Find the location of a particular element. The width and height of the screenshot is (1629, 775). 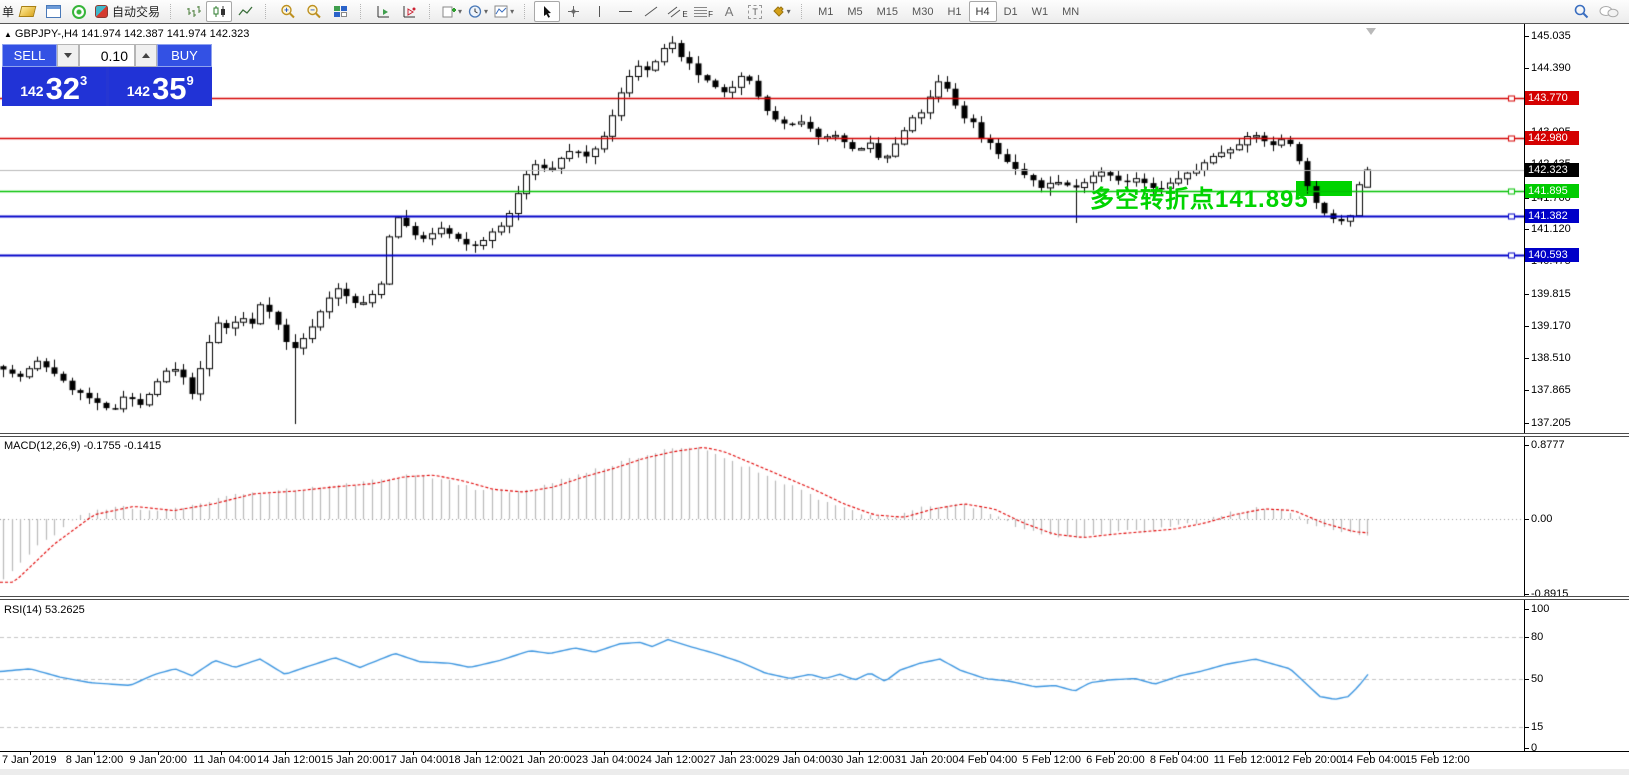

market-watch-icon is located at coordinates (27, 11).